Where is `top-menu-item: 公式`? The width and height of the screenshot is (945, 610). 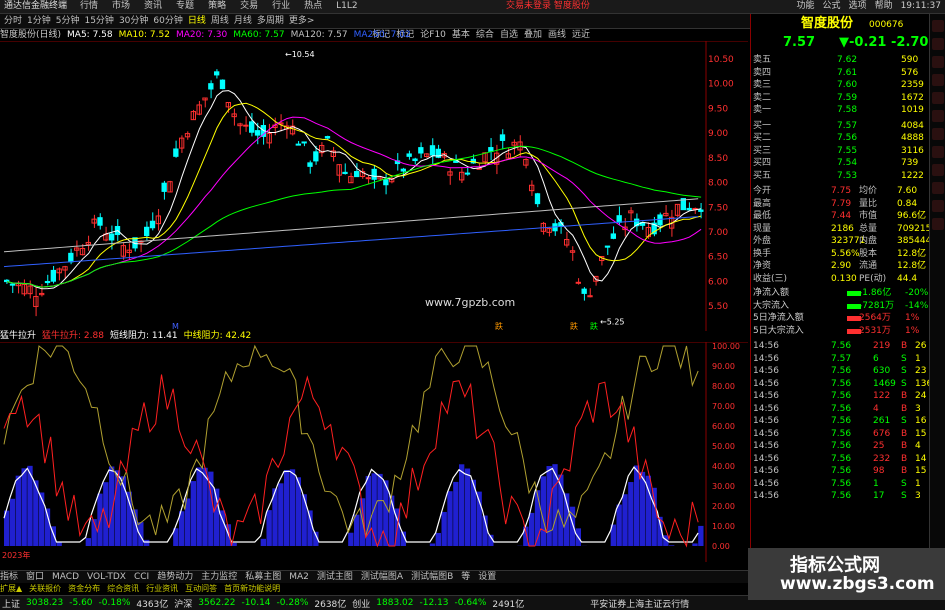
top-menu-item: 公式 is located at coordinates (832, 6).